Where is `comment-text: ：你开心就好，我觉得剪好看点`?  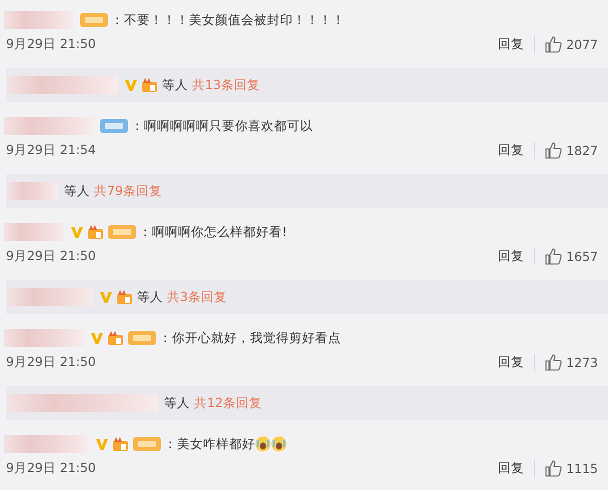
comment-text: ：你开心就好，我觉得剪好看点 is located at coordinates (250, 338).